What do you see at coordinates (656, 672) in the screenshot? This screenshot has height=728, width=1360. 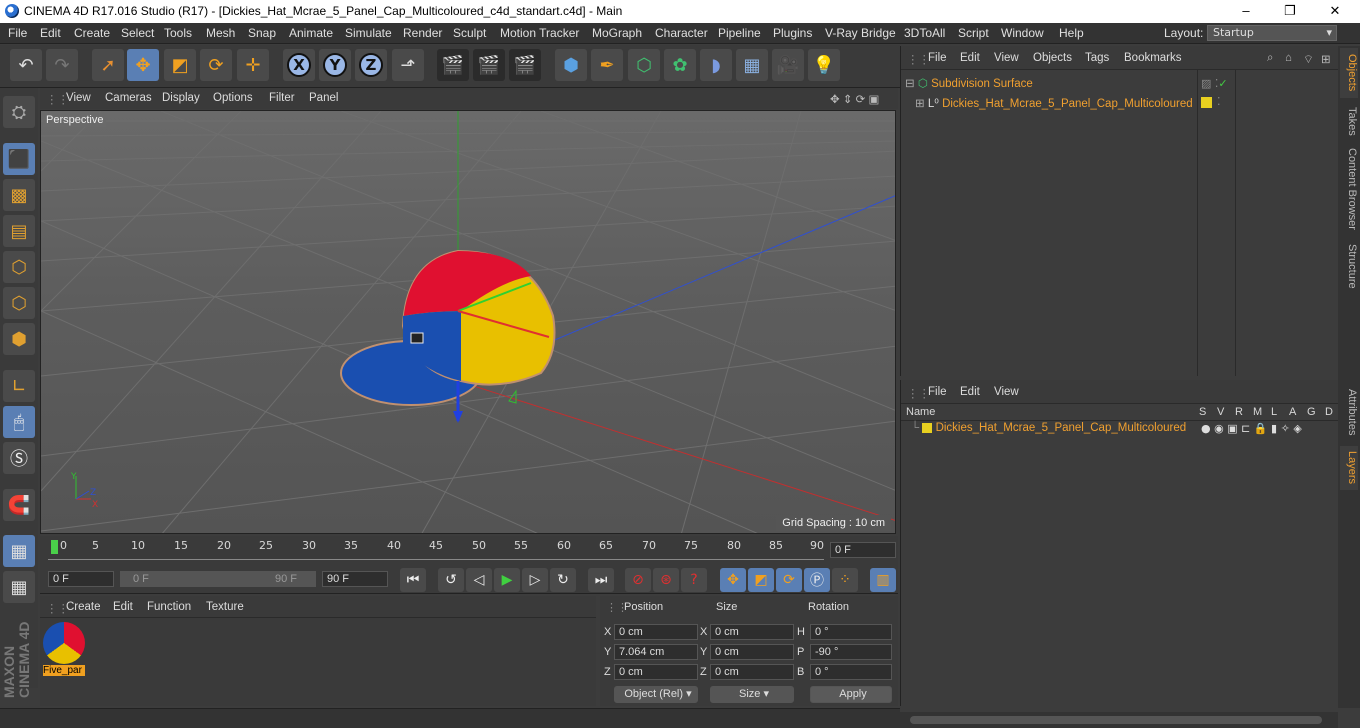 I see `position-z-field: 0 cm` at bounding box center [656, 672].